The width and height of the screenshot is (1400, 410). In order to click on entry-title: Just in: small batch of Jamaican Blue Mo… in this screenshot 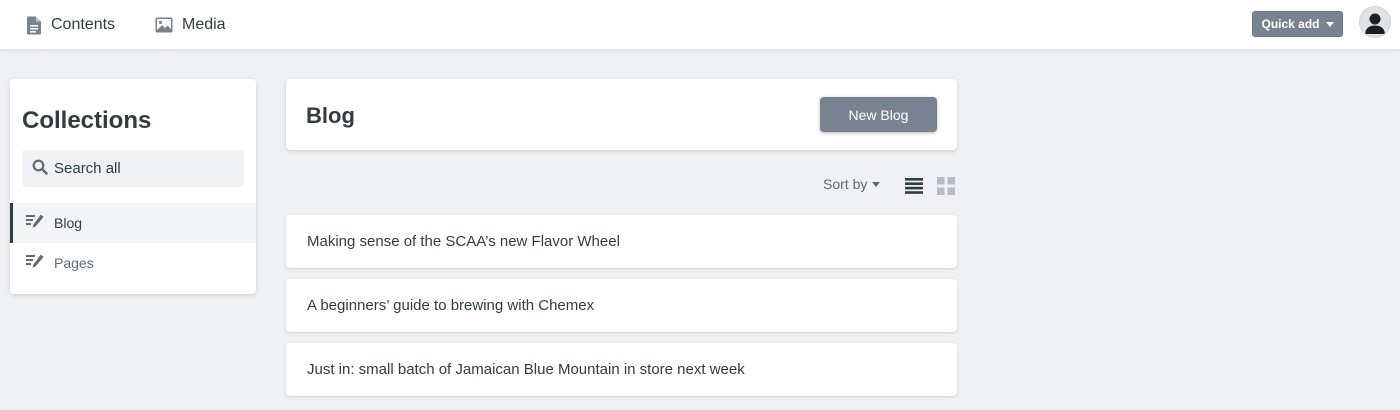, I will do `click(526, 369)`.